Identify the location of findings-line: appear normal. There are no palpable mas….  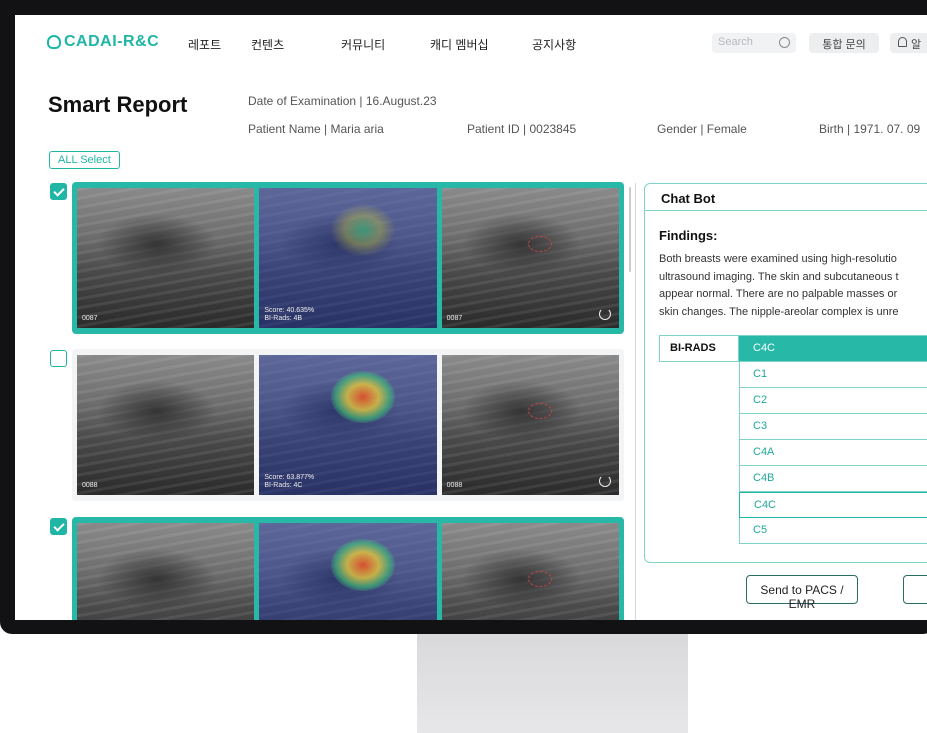
(778, 294).